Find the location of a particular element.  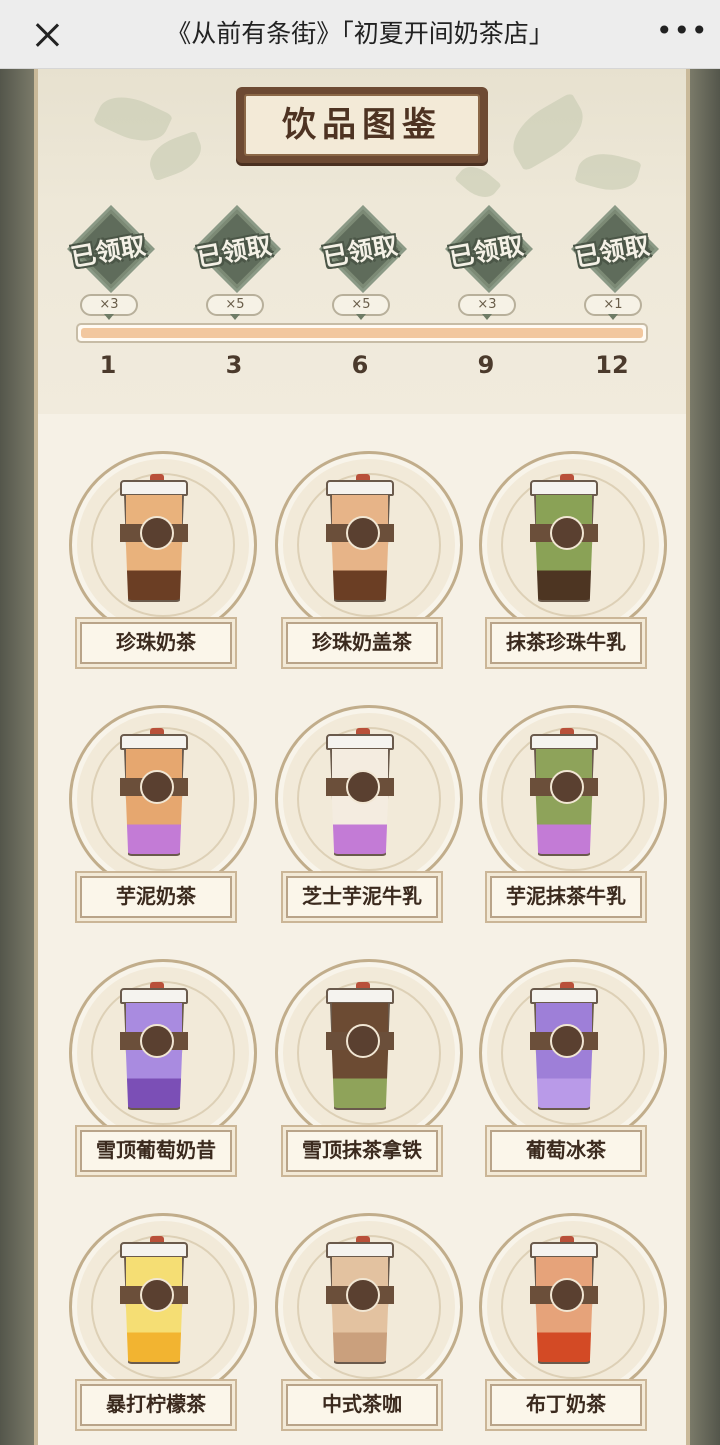

drink-name: 抹茶珍珠牛乳 is located at coordinates (566, 643).